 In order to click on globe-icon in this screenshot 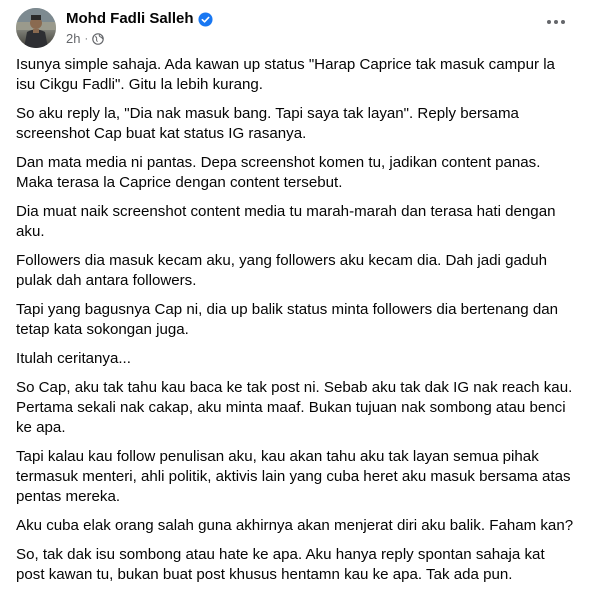, I will do `click(98, 39)`.